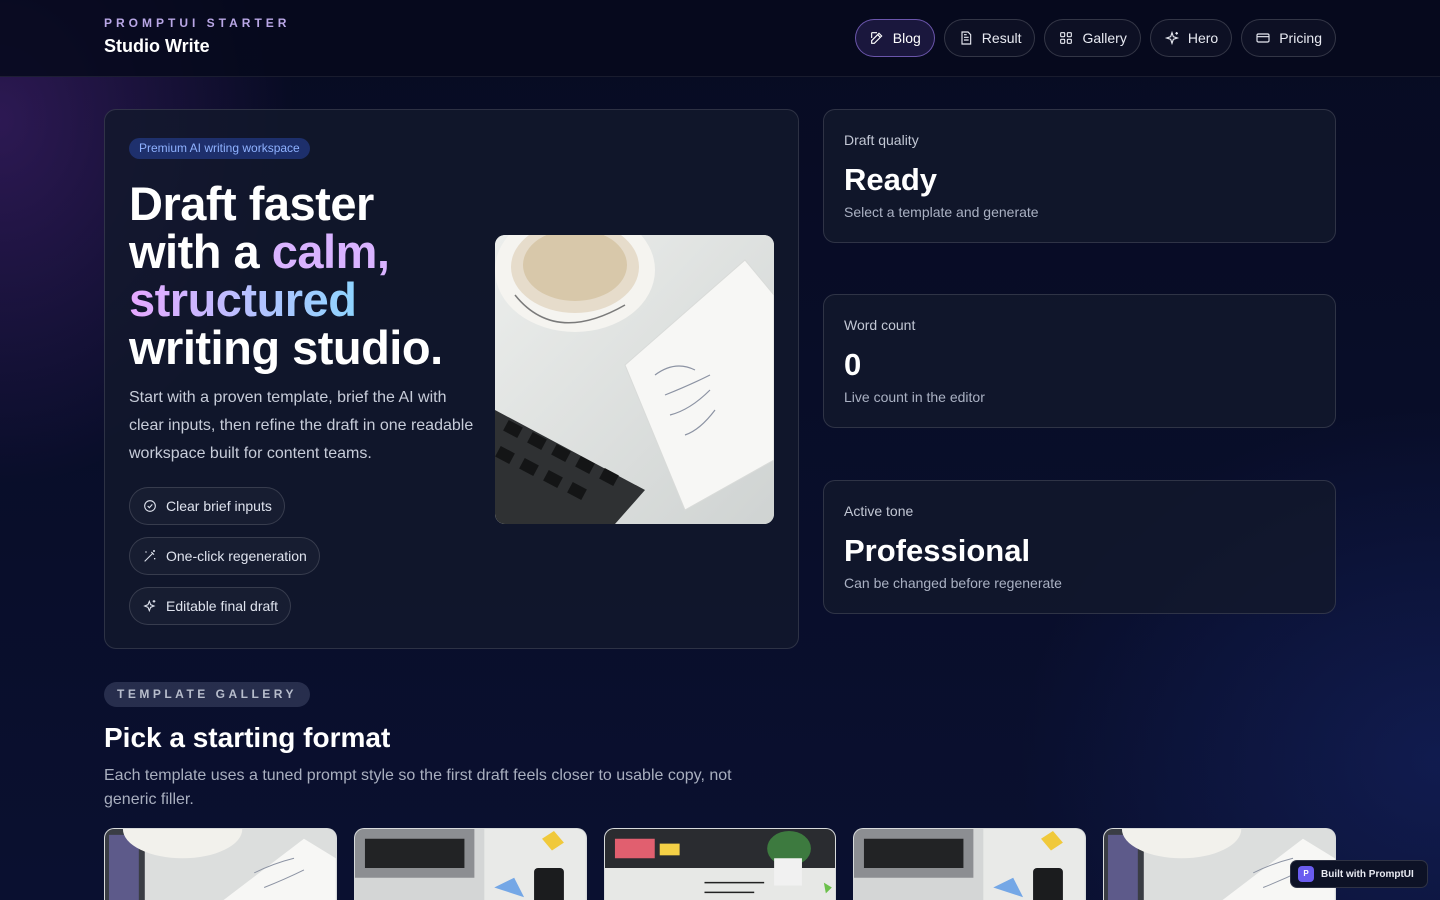  I want to click on stat-card-word-count: Word count 0 Live count in the editor, so click(1079, 361).